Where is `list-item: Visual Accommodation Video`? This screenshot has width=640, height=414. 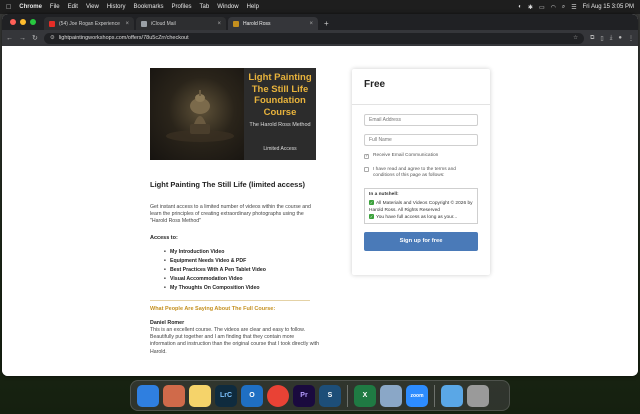 list-item: Visual Accommodation Video is located at coordinates (242, 279).